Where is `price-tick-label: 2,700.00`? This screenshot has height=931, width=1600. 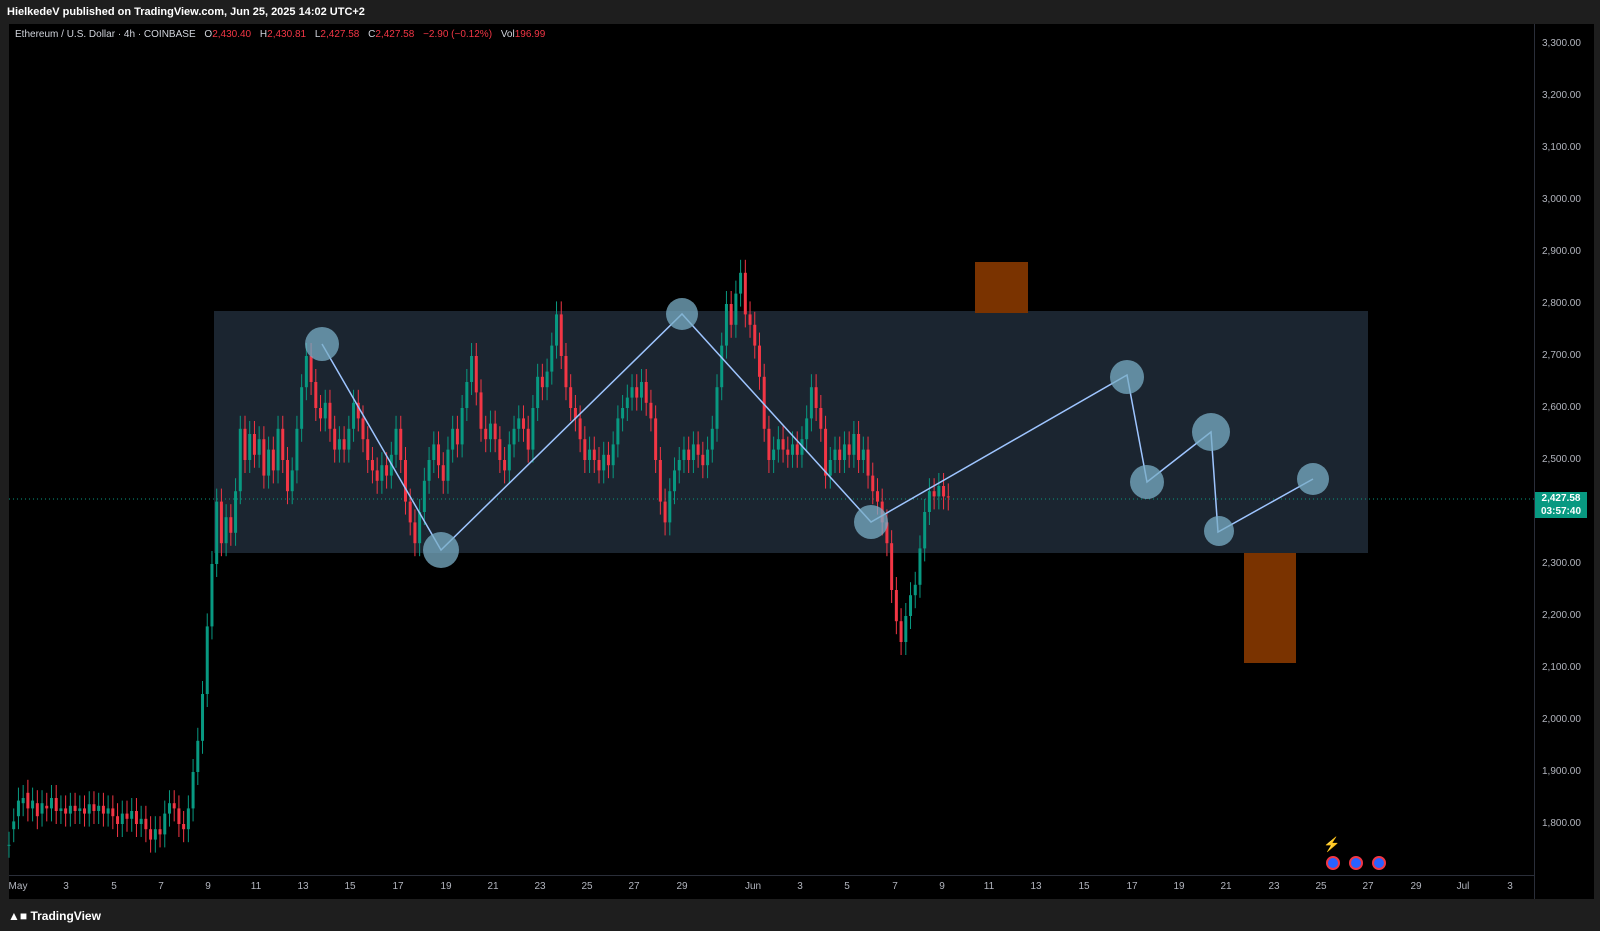 price-tick-label: 2,700.00 is located at coordinates (1561, 355).